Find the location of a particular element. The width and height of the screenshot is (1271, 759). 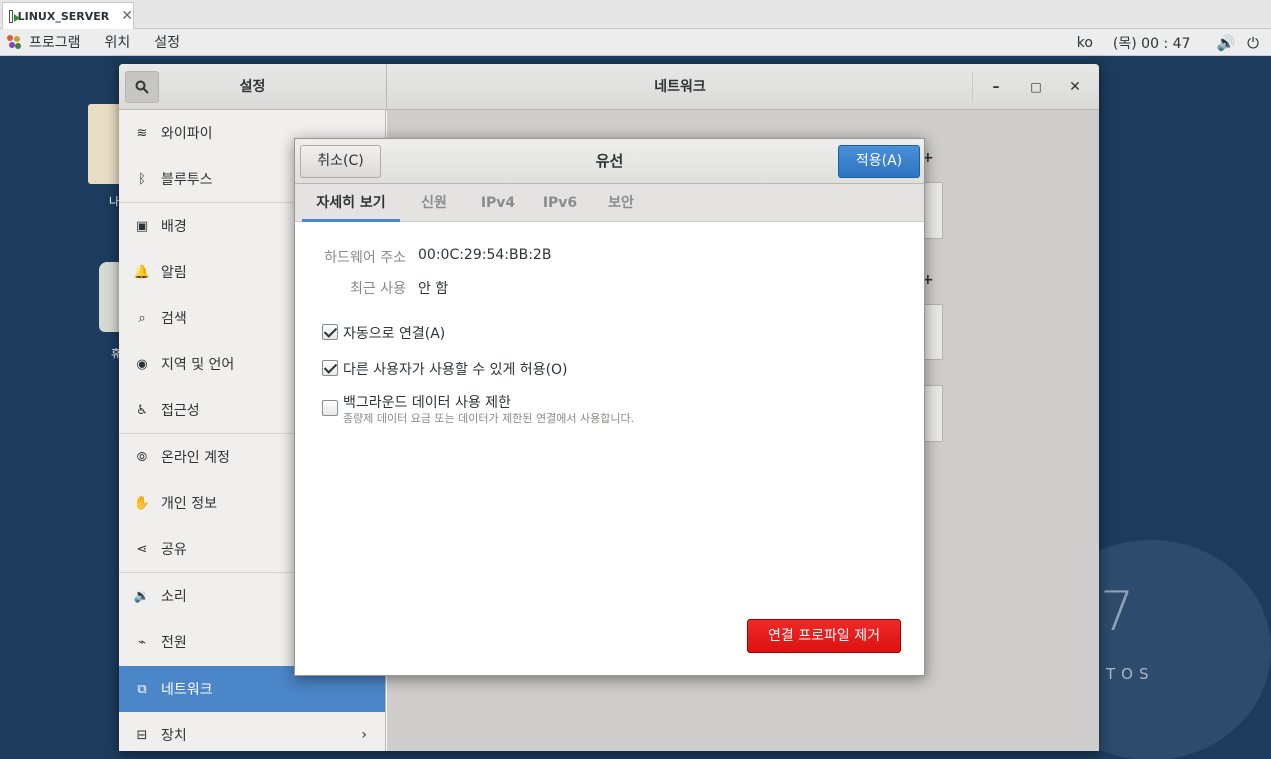

power-plug-icon: ⌁ is located at coordinates (142, 642).